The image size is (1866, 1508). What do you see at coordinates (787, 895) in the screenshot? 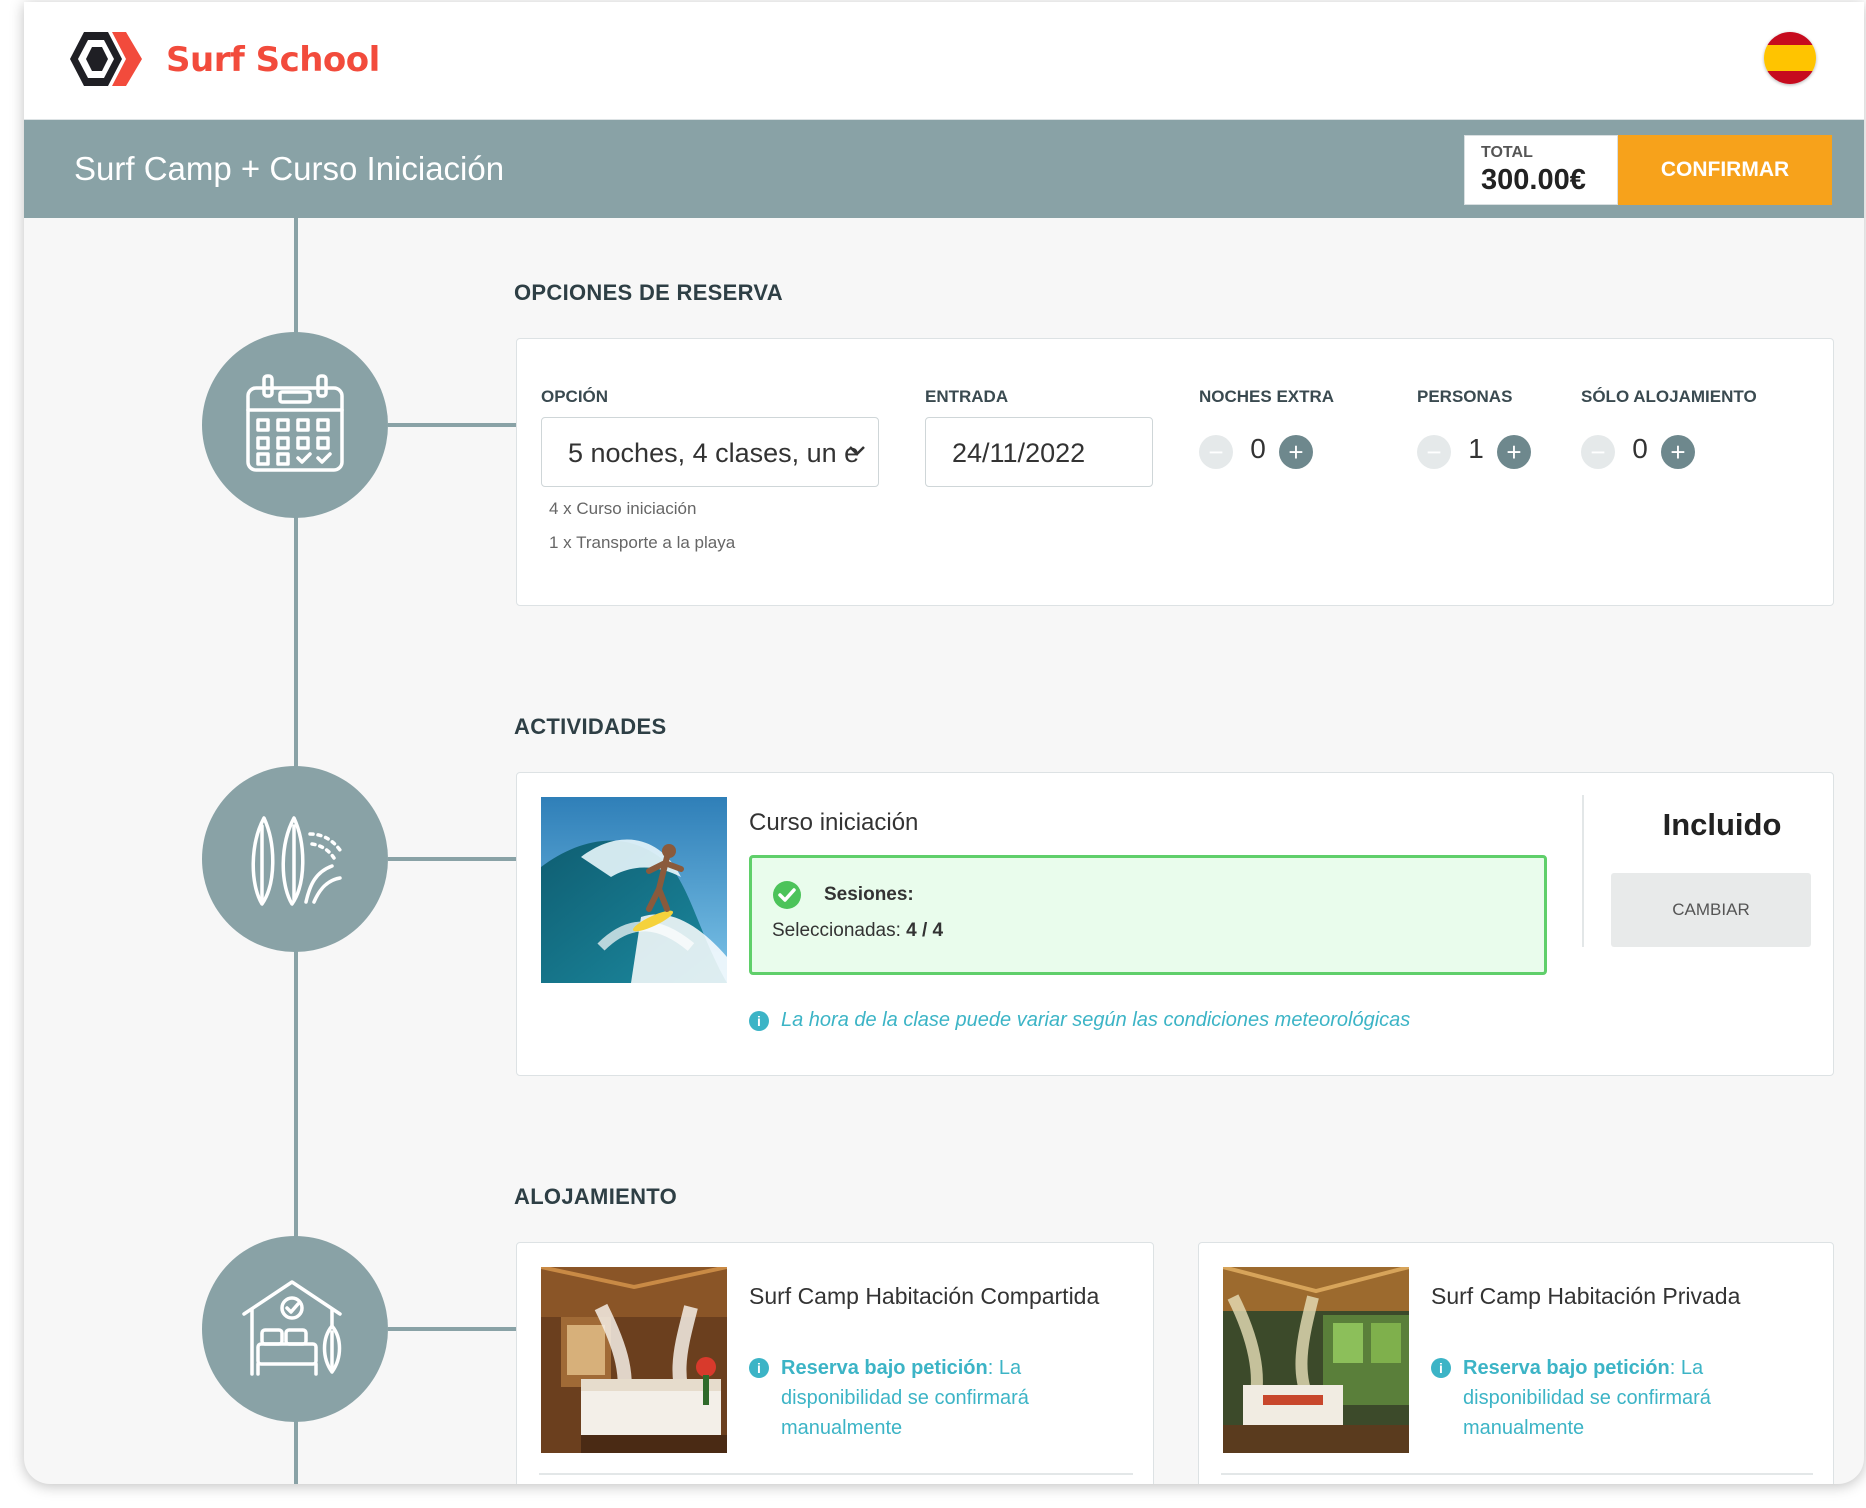
I see `check-circle-icon` at bounding box center [787, 895].